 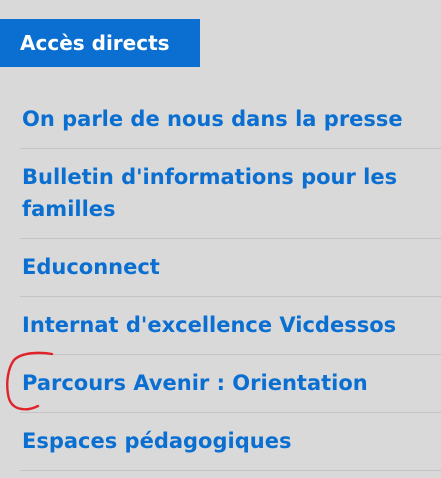 What do you see at coordinates (230, 326) in the screenshot?
I see `link-boarding-school: Internat d'excellence Vicdessos` at bounding box center [230, 326].